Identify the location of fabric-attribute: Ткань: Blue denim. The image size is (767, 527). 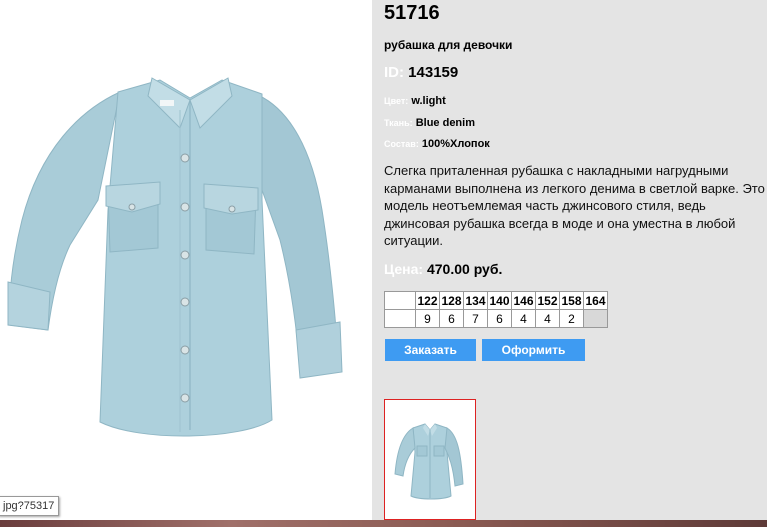
(429, 123).